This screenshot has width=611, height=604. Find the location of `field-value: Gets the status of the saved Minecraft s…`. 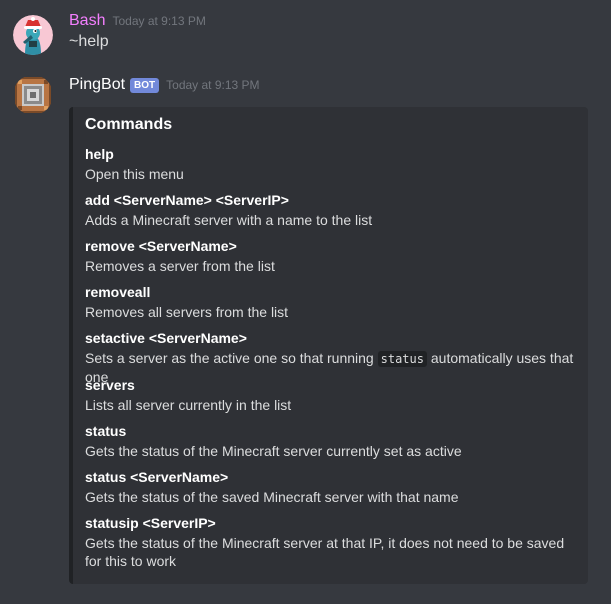

field-value: Gets the status of the saved Minecraft s… is located at coordinates (272, 497).